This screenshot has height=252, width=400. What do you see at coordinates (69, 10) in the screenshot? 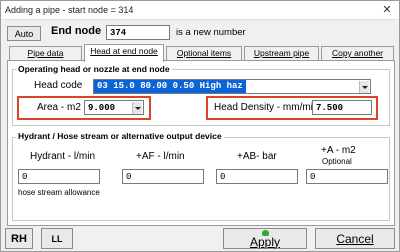
I see `window-title: Adding a pipe - start node = 314` at bounding box center [69, 10].